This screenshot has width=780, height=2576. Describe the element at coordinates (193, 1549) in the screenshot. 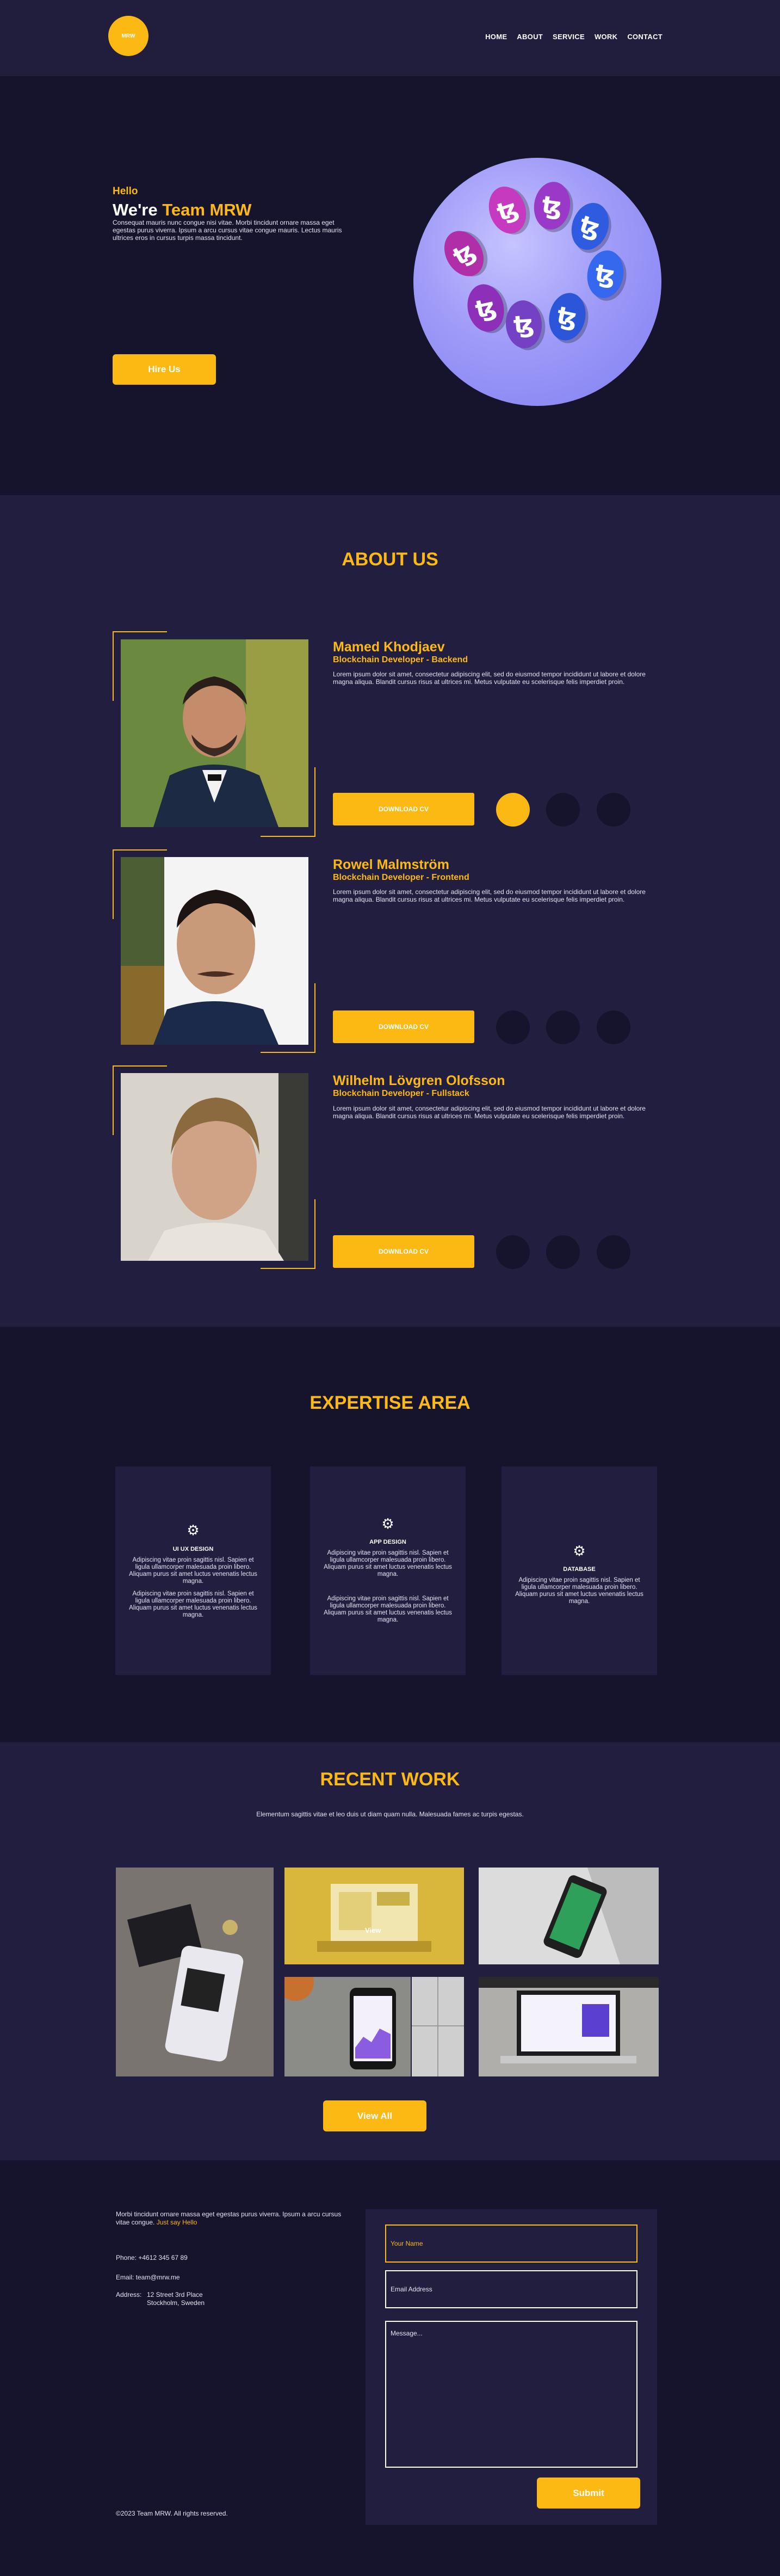

I see `expertise-card-title: UI UX DESIGN` at that location.